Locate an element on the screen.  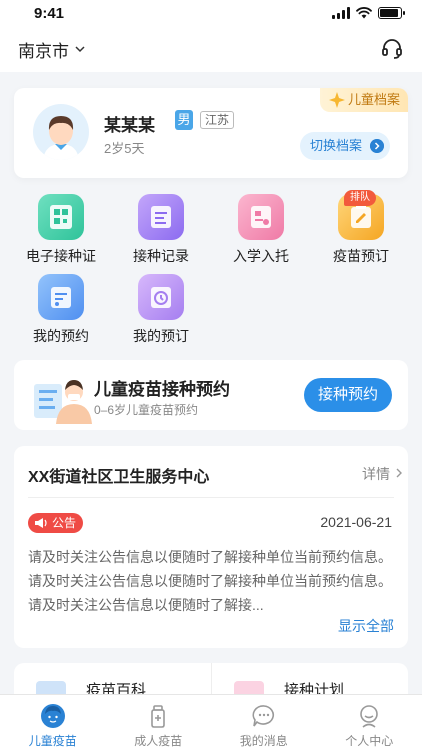
switch-profile-button: 切换档案 is located at coordinates (344, 146).